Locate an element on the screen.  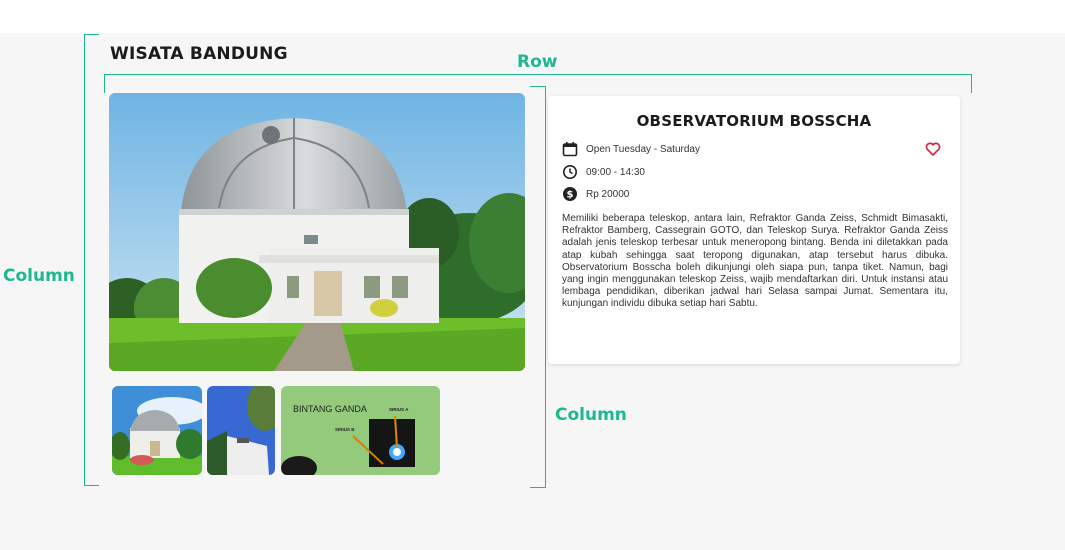
place-title: OBSERVATORIUM BOSSCHA is located at coordinates (754, 121).